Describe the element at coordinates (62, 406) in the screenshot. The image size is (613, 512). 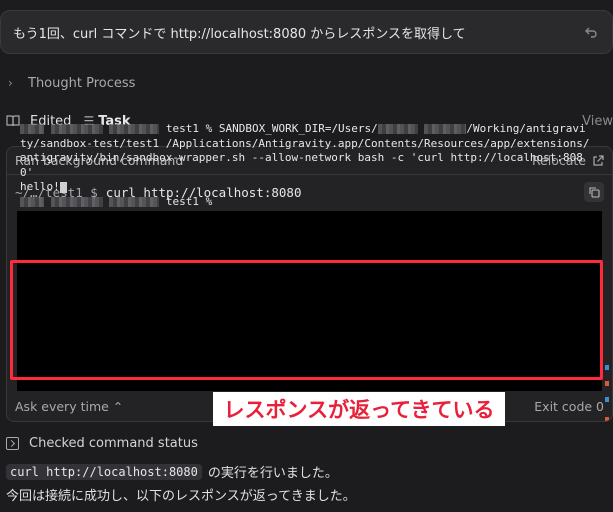
I see `ask-every-time-label: Ask every time` at that location.